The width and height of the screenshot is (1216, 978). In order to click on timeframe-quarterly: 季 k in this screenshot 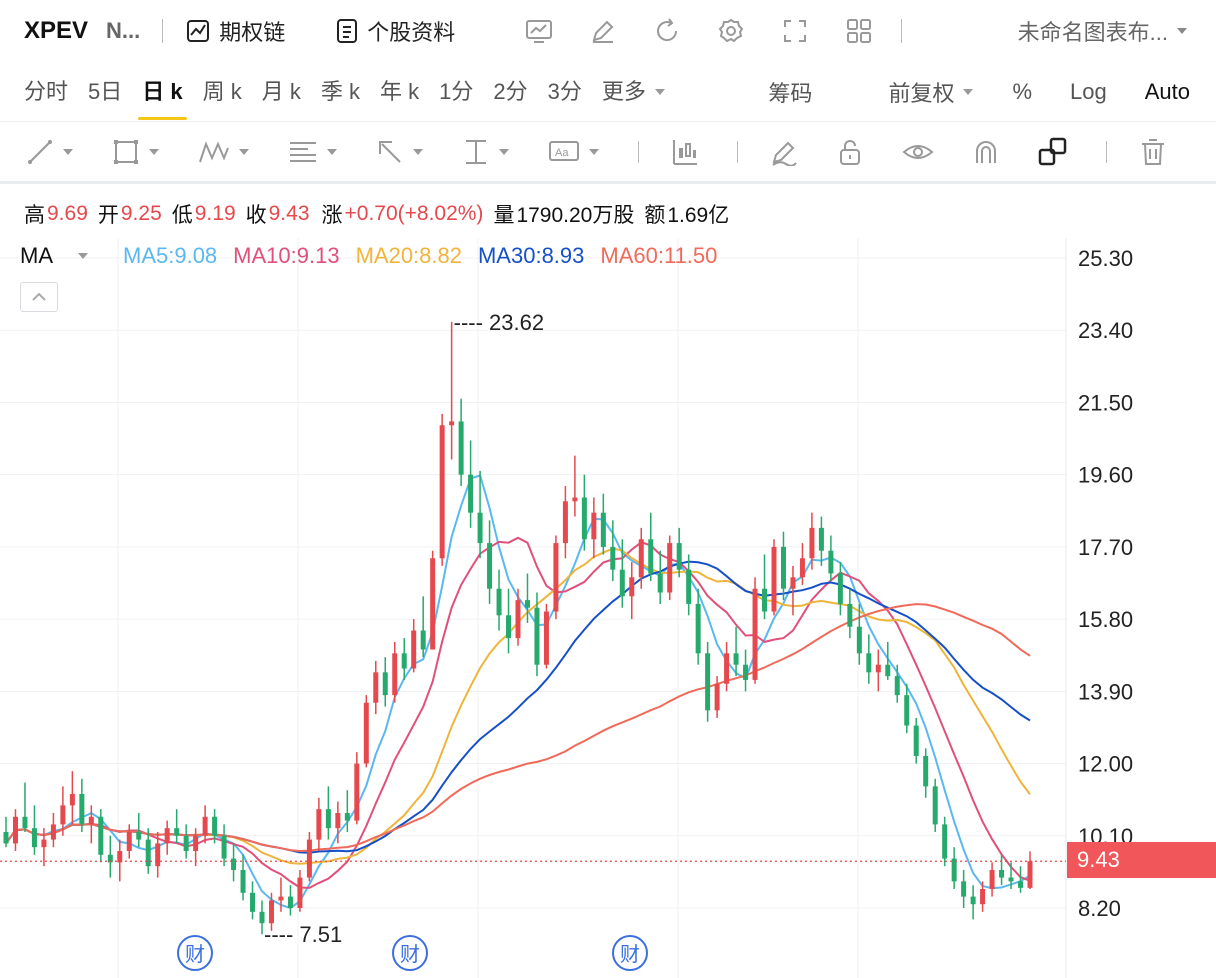, I will do `click(340, 92)`.